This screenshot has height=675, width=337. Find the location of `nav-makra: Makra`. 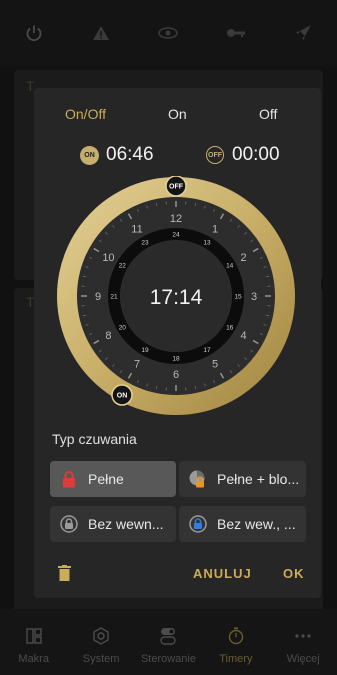

nav-makra: Makra is located at coordinates (34, 642).